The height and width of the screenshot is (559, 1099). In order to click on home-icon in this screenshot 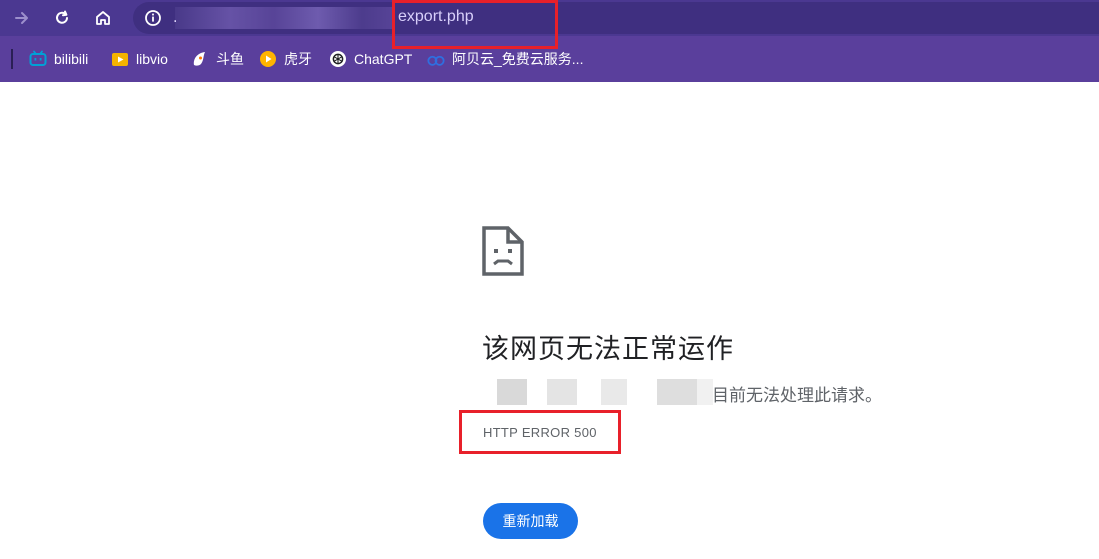, I will do `click(103, 18)`.